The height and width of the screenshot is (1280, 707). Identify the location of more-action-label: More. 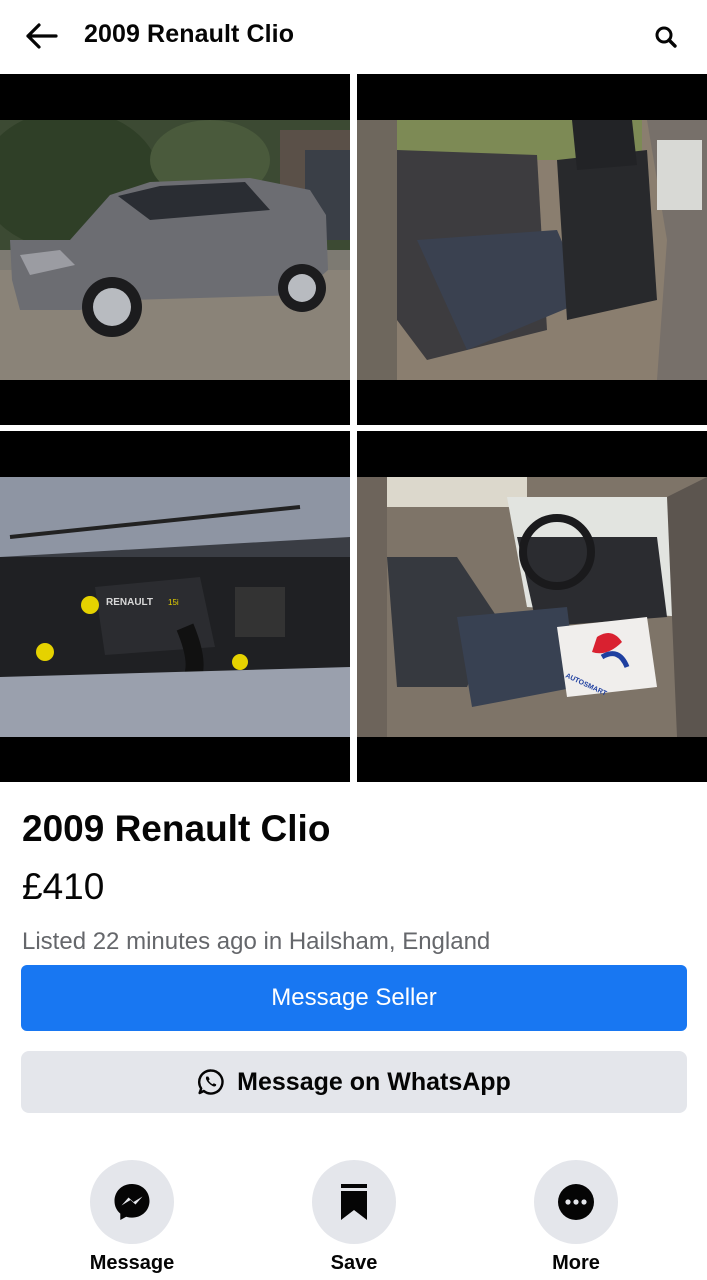
(576, 1263).